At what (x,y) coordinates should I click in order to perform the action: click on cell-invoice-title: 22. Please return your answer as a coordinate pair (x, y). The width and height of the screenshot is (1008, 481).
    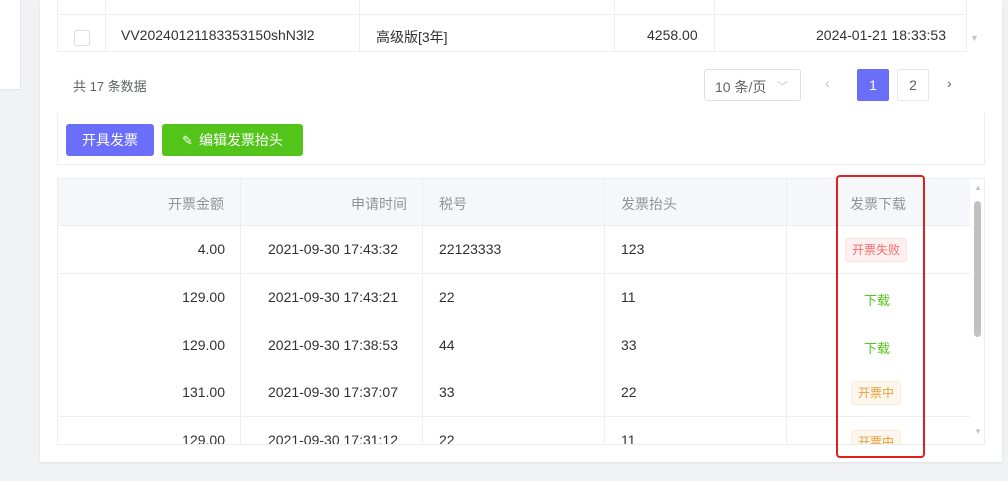
    Looking at the image, I should click on (629, 392).